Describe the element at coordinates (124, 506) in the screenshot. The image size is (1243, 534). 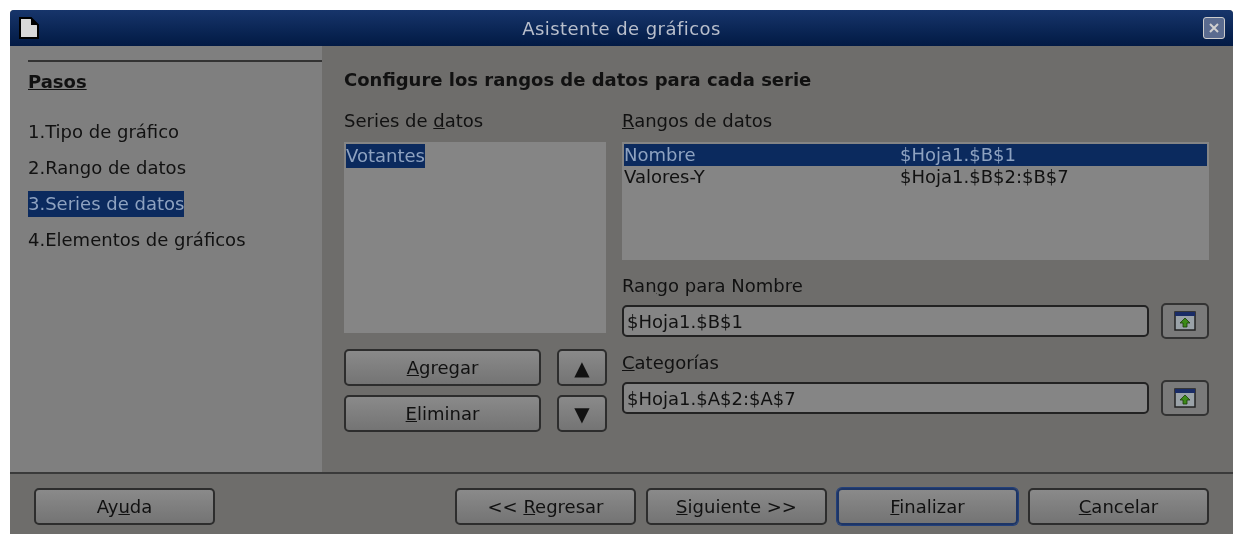
I see `footer-button: Ayuda` at that location.